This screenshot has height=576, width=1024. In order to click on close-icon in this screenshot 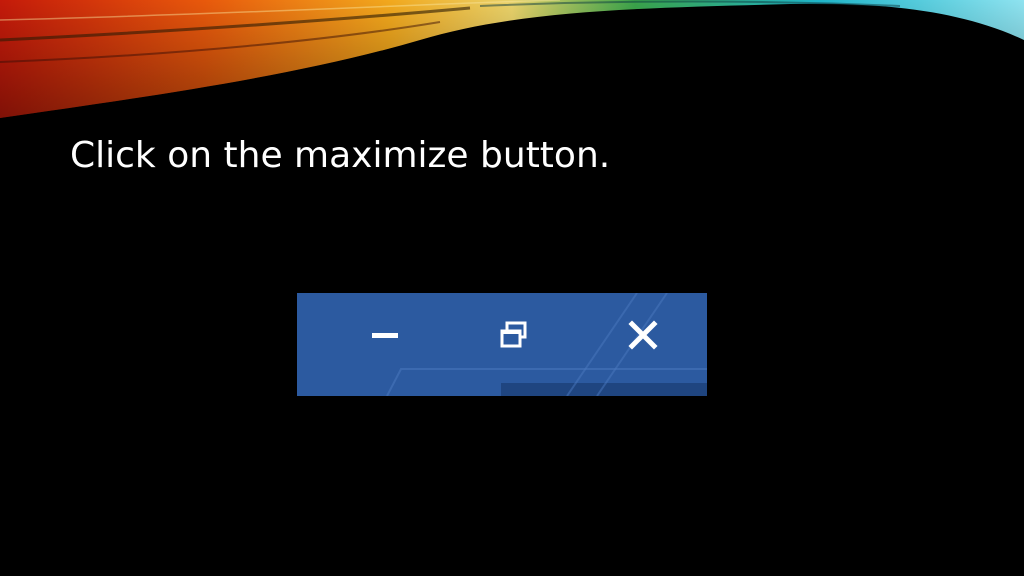, I will do `click(643, 335)`.